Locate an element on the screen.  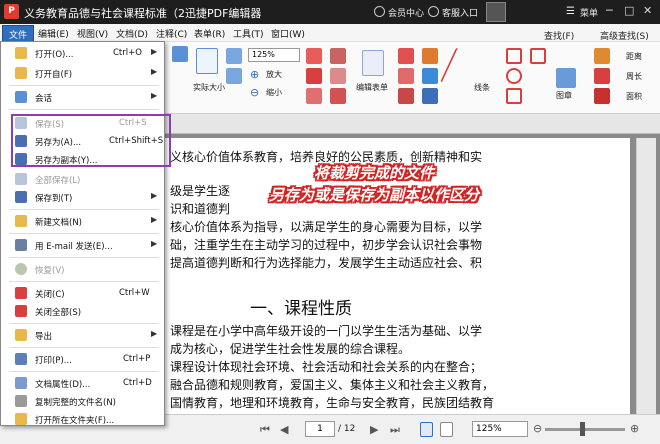
file-menu-email: 用 E-mail 发送(E)... ▶ is located at coordinates (82, 245).